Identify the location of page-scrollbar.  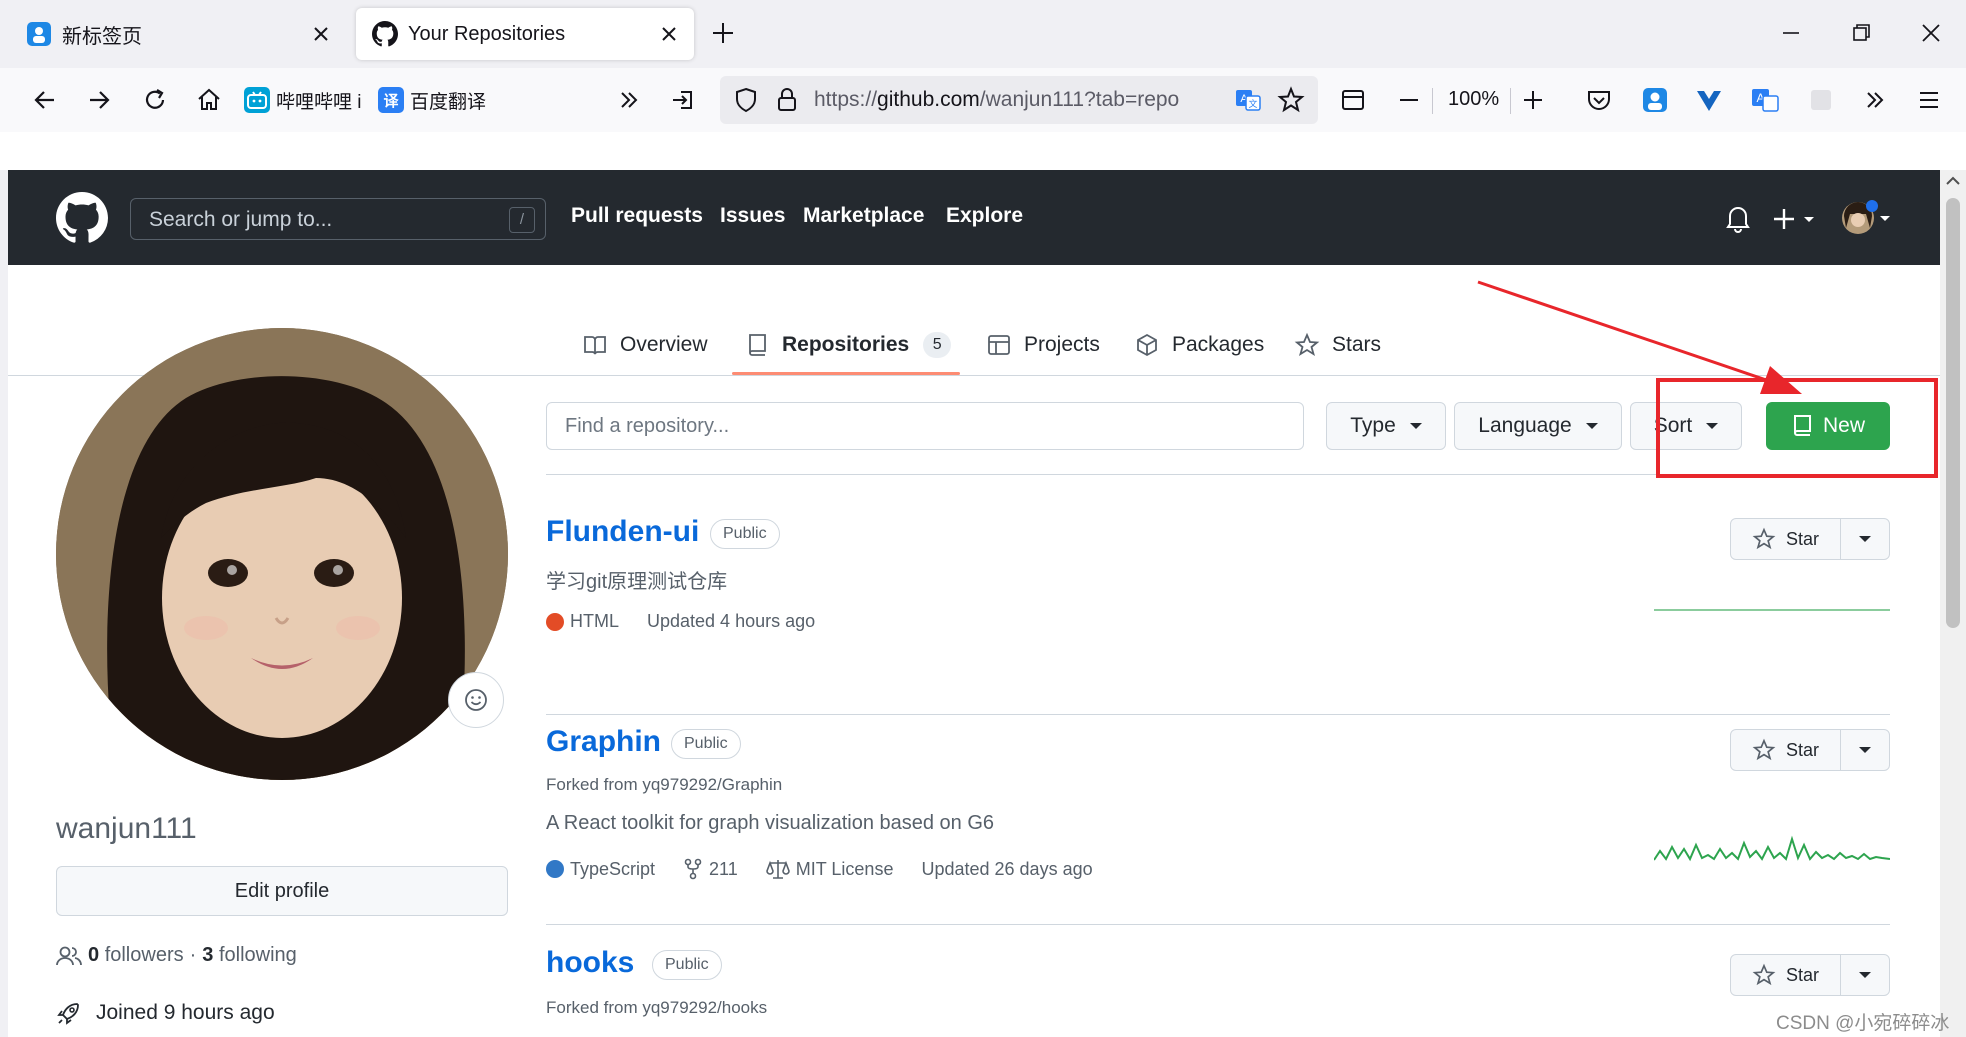
(1953, 603).